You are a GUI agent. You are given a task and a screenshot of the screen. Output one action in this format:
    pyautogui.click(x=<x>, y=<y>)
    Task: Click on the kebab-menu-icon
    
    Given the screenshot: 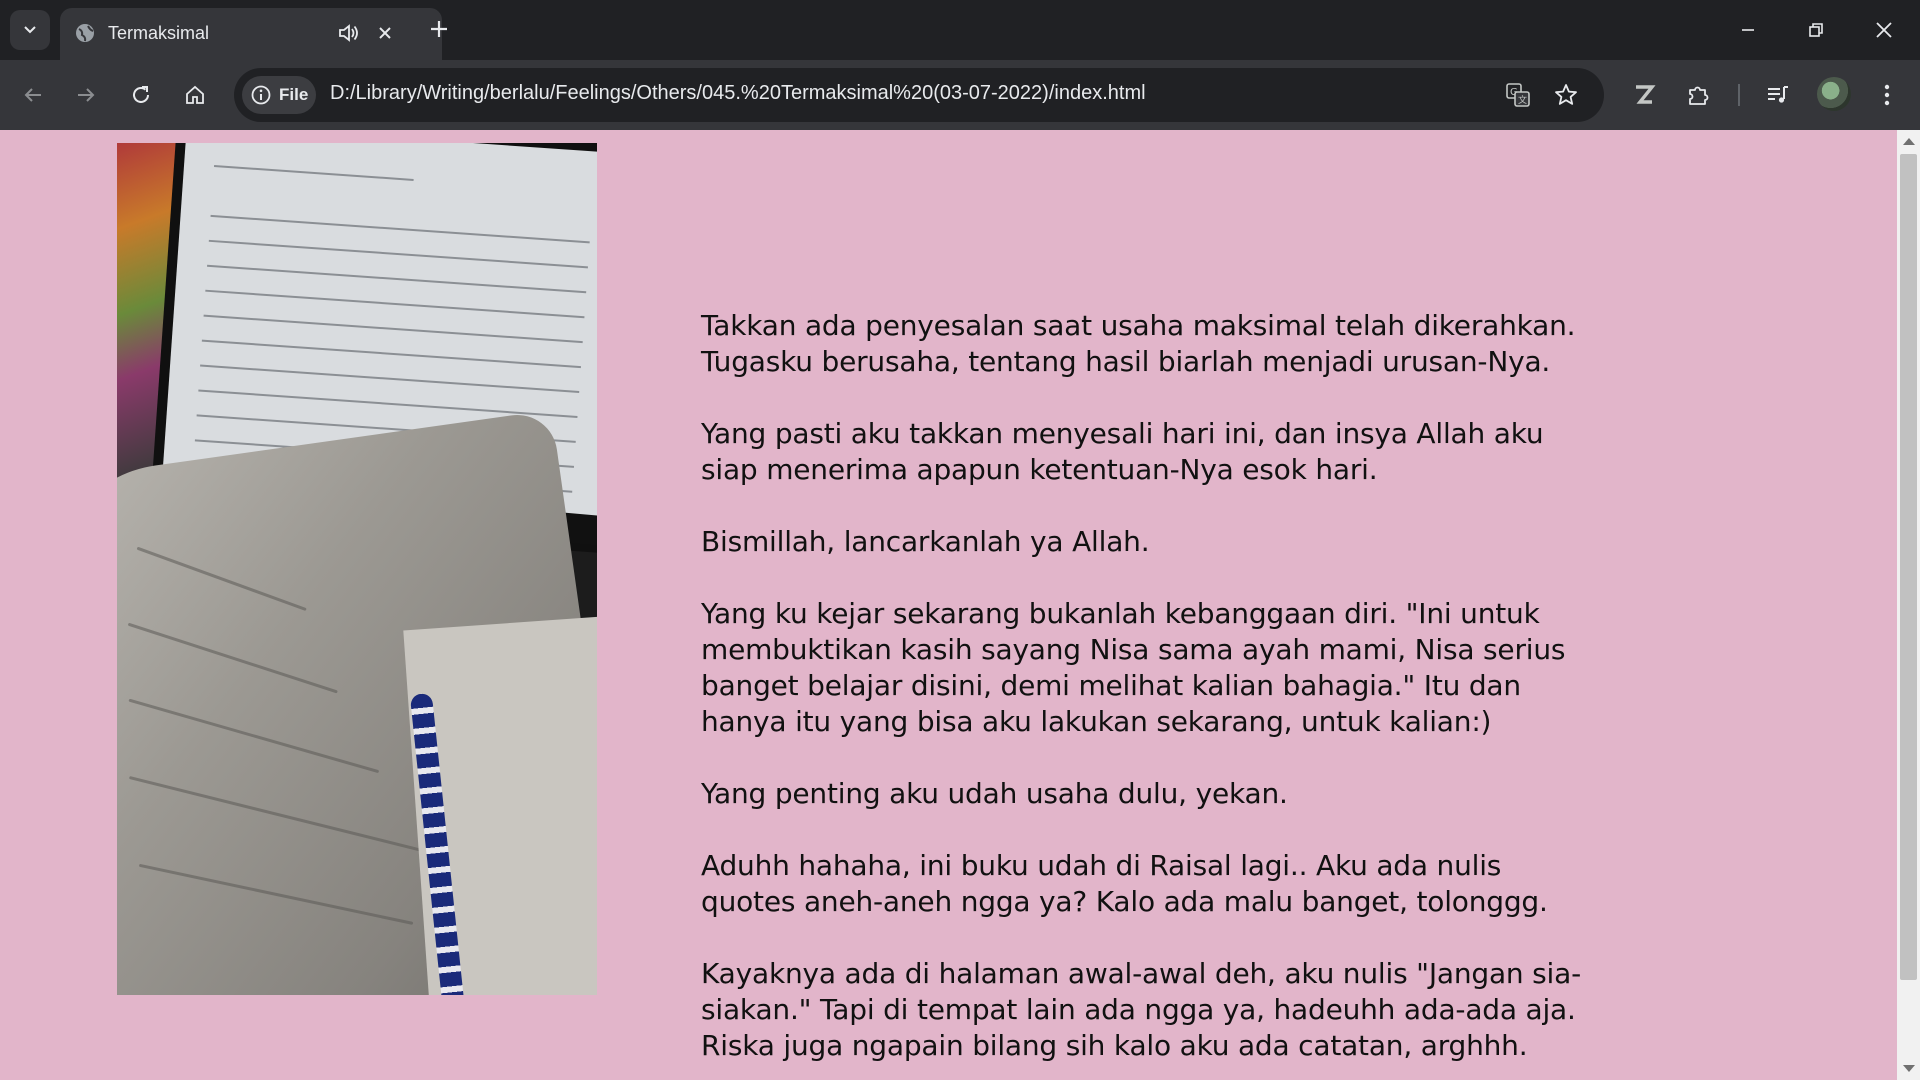 What is the action you would take?
    pyautogui.click(x=1887, y=95)
    